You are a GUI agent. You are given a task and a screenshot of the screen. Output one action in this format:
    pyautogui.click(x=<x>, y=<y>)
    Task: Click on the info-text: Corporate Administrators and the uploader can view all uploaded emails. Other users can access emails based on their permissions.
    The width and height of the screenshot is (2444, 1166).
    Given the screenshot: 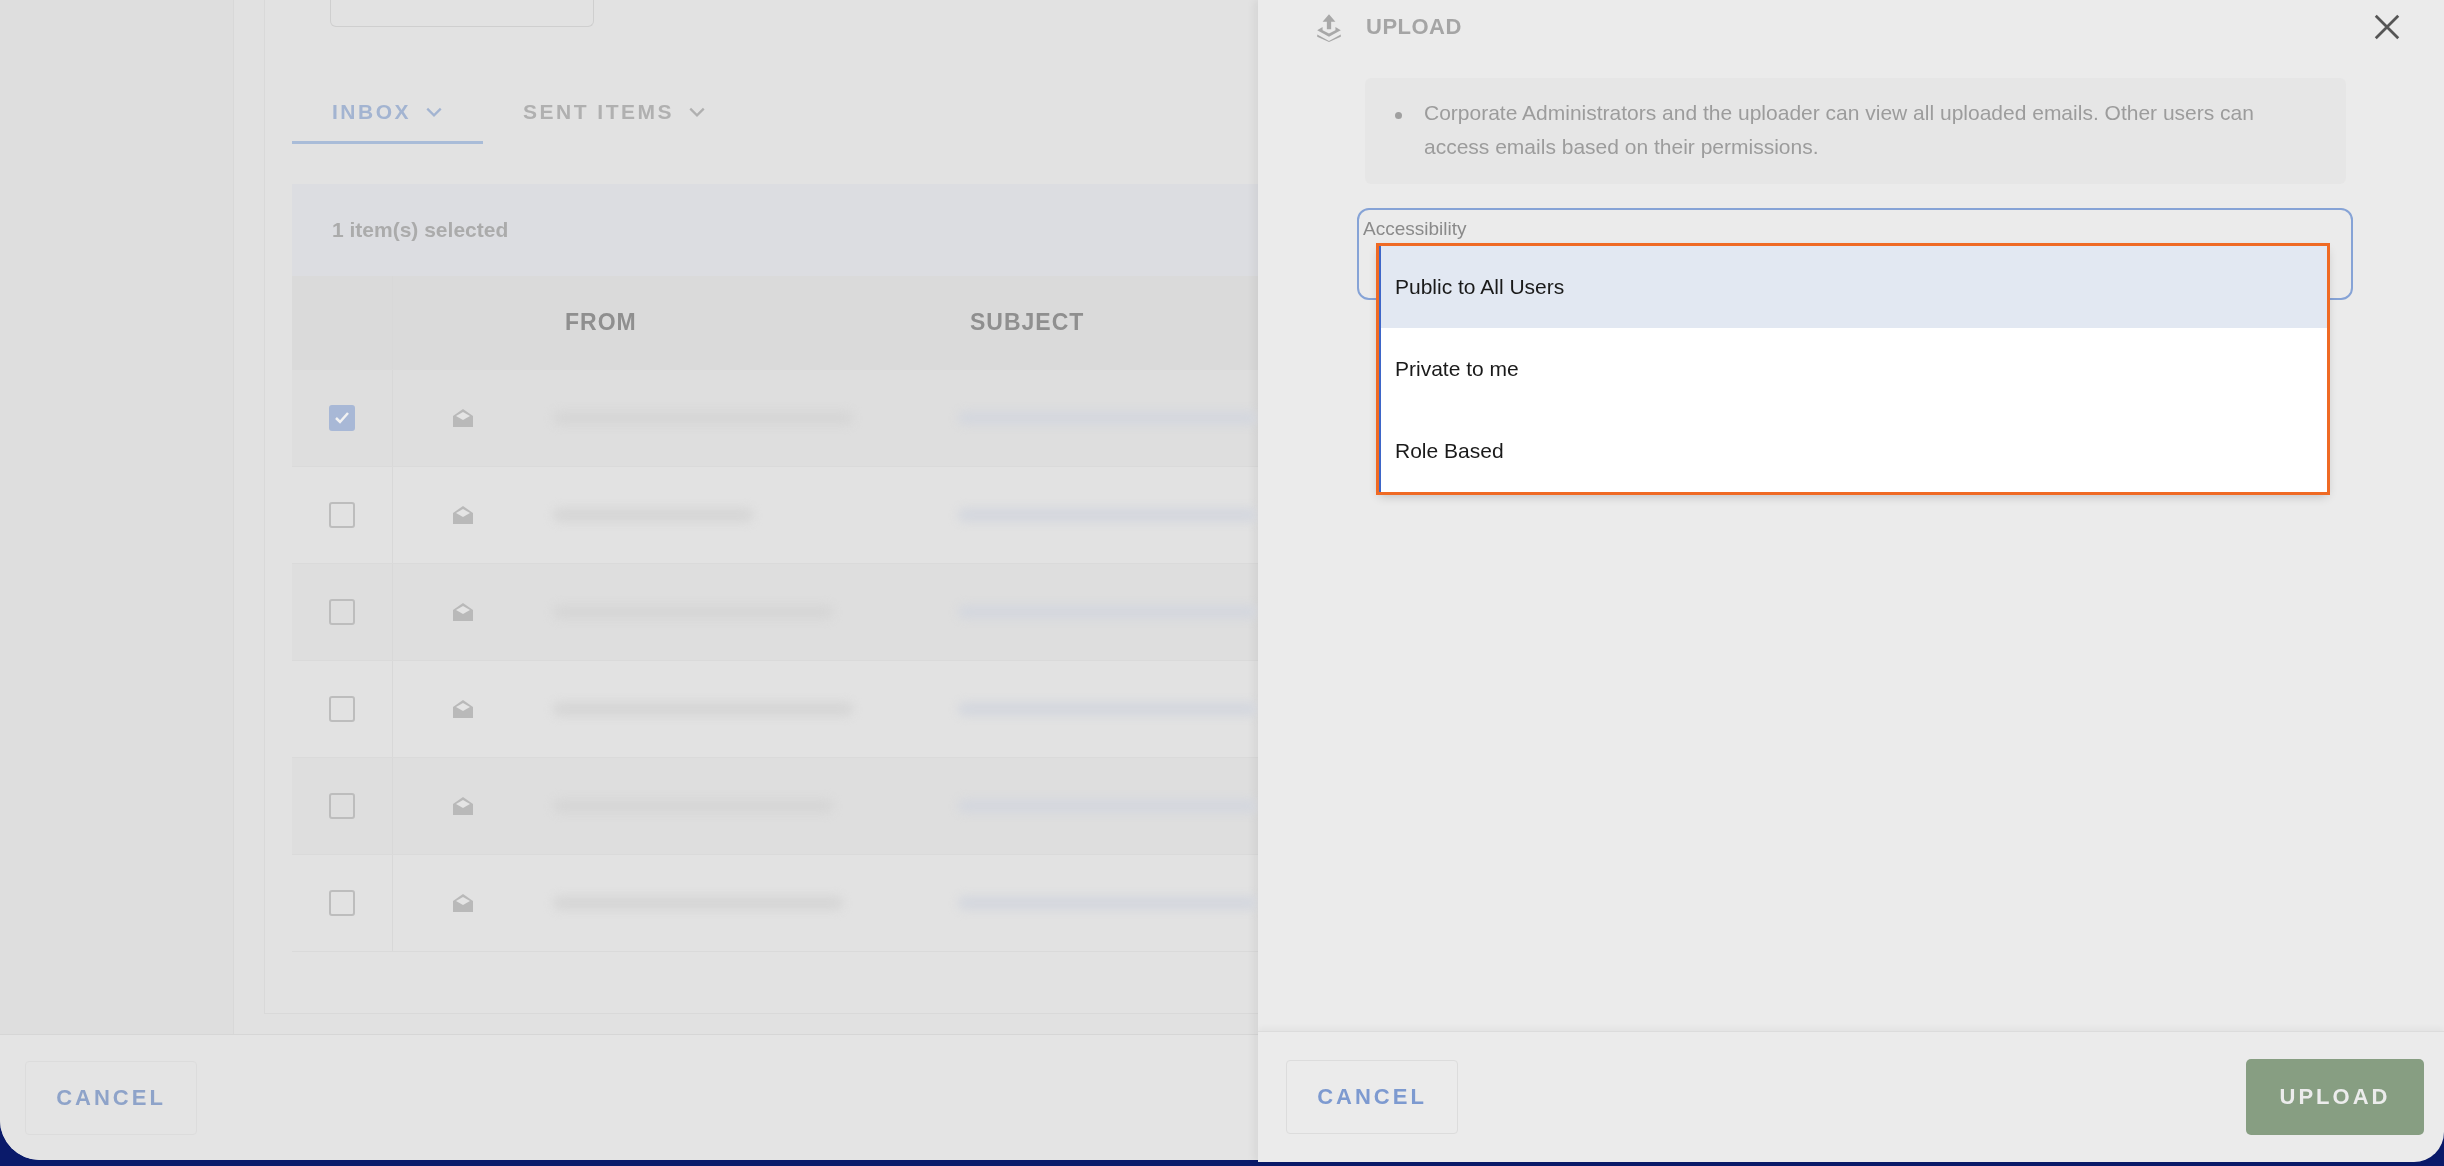 What is the action you would take?
    pyautogui.click(x=1839, y=130)
    